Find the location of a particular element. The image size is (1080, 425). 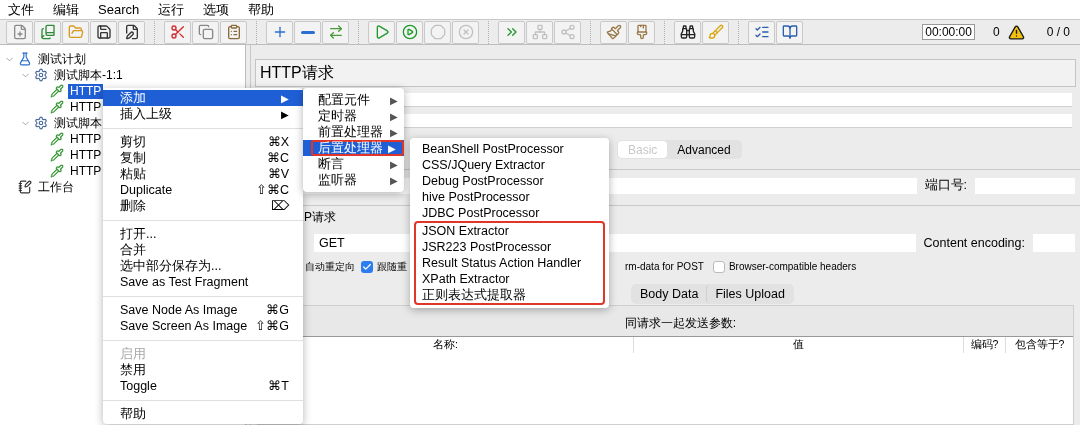

parameters-title: 同请求一起发送参数: is located at coordinates (680, 323).